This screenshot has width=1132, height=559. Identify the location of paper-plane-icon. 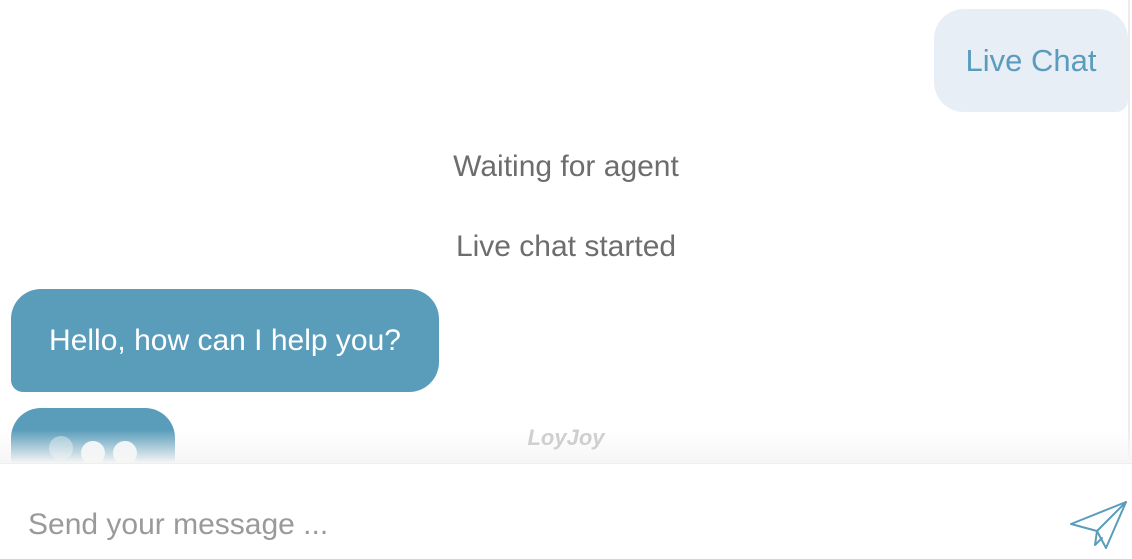
(1098, 525).